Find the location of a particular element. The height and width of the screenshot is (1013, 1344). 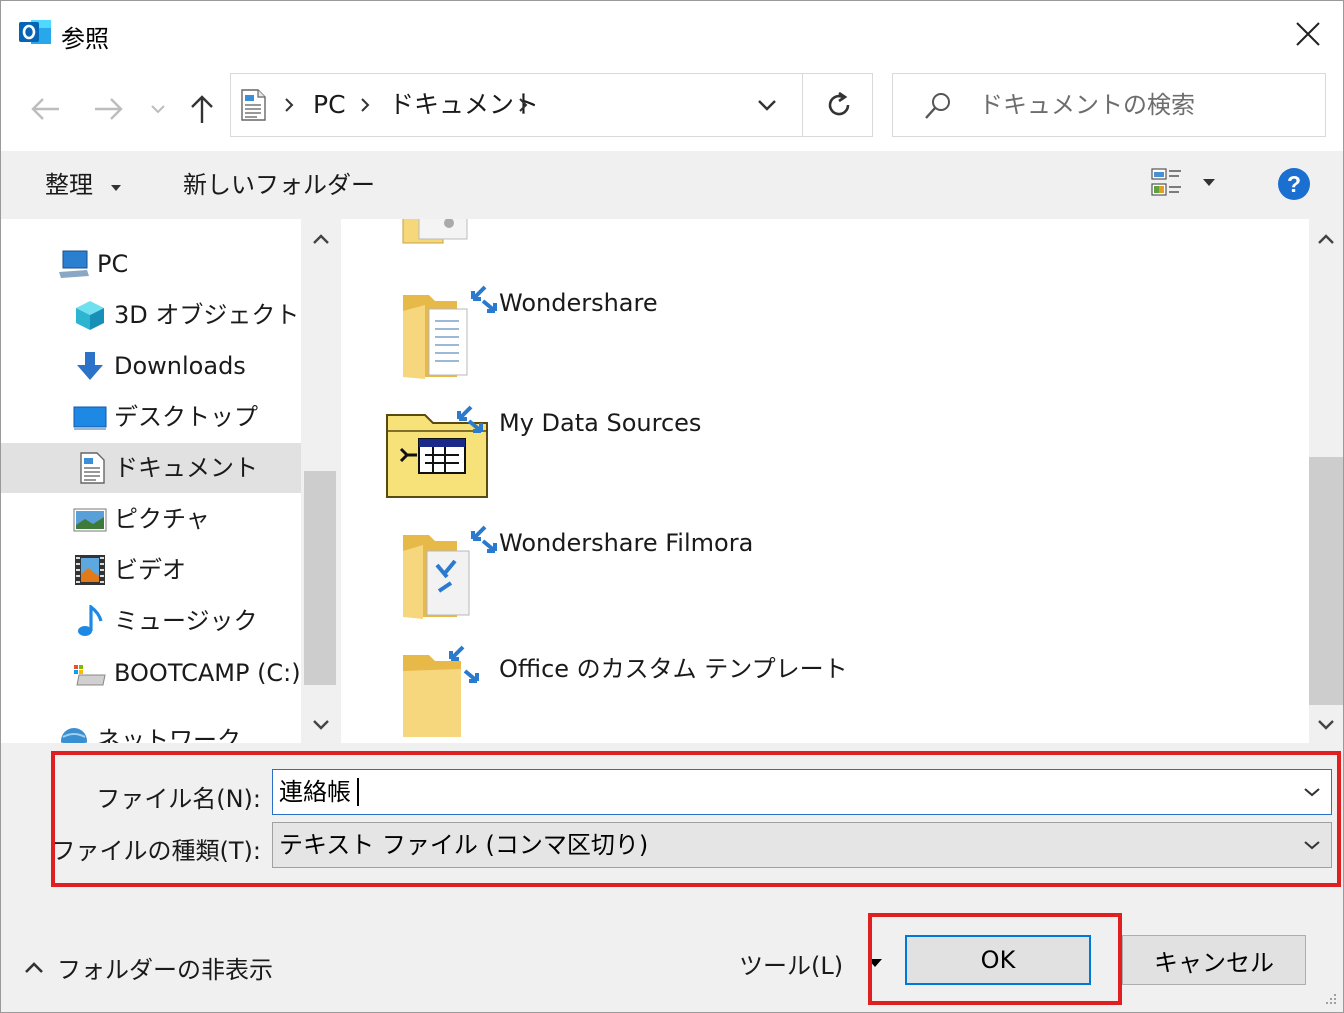

hide-folders-button: フォルダーの非表示 is located at coordinates (148, 967).